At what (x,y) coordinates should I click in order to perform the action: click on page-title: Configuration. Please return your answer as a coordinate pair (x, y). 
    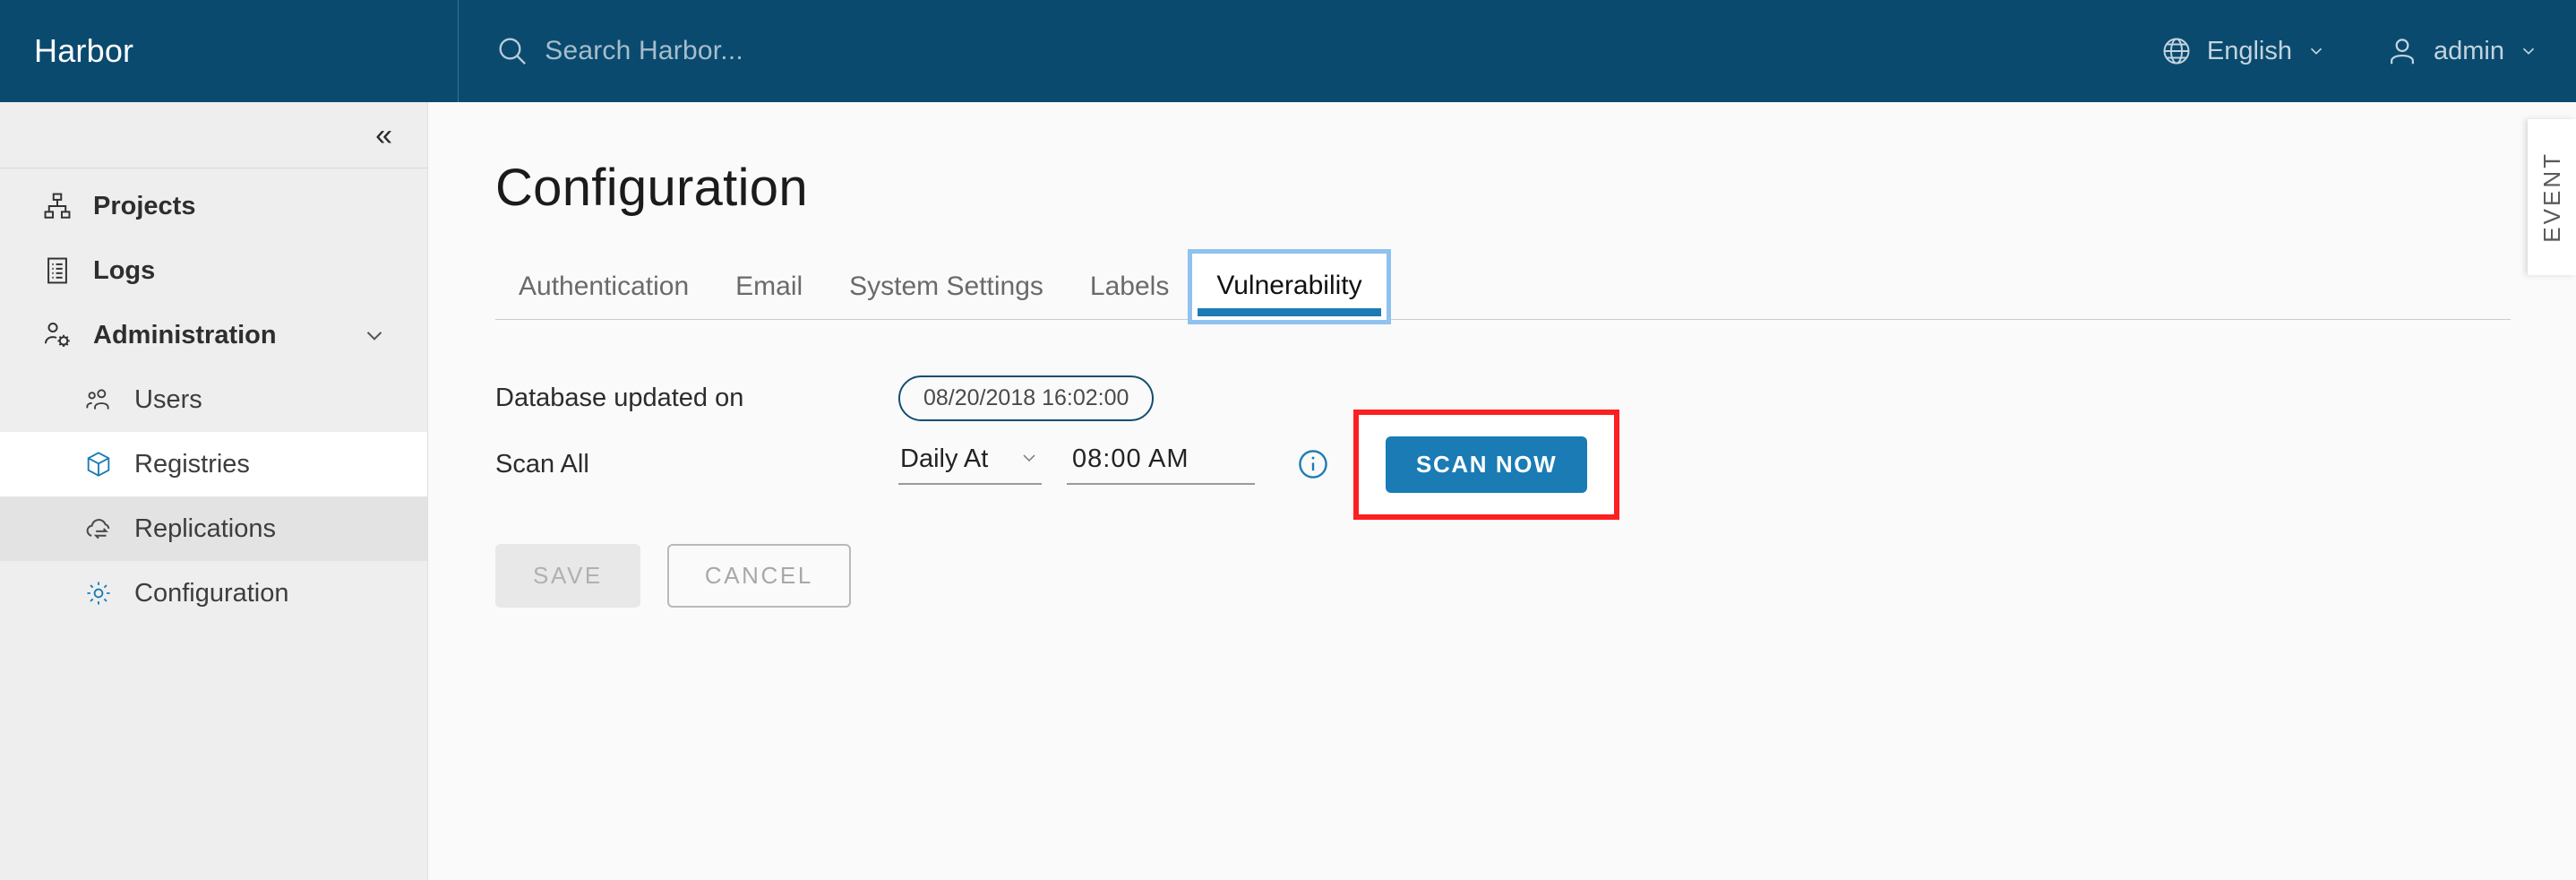
    Looking at the image, I should click on (651, 188).